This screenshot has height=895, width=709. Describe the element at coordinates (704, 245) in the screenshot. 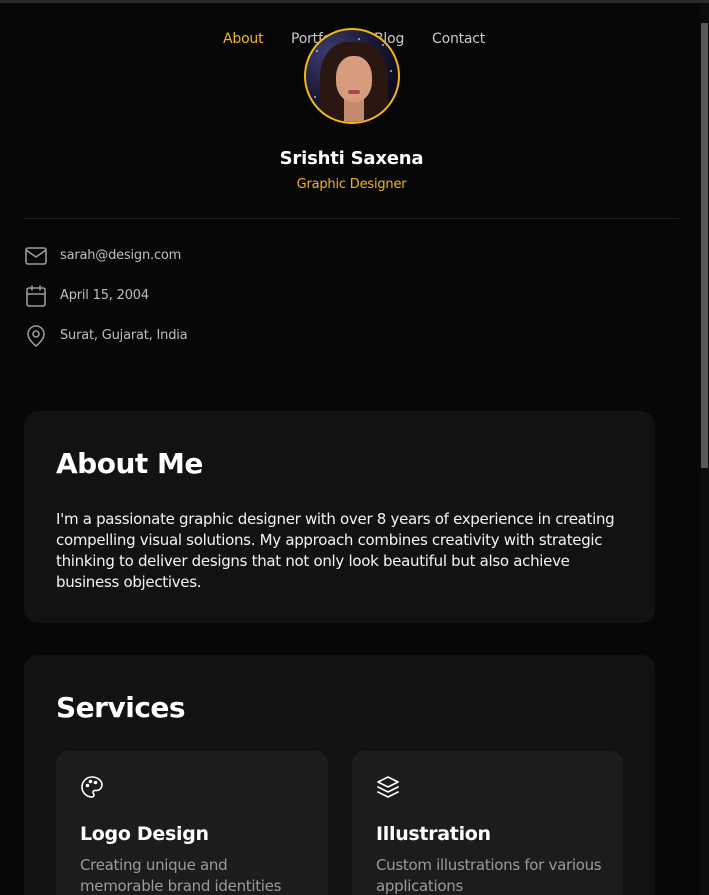

I see `scrollbar-thumb` at that location.